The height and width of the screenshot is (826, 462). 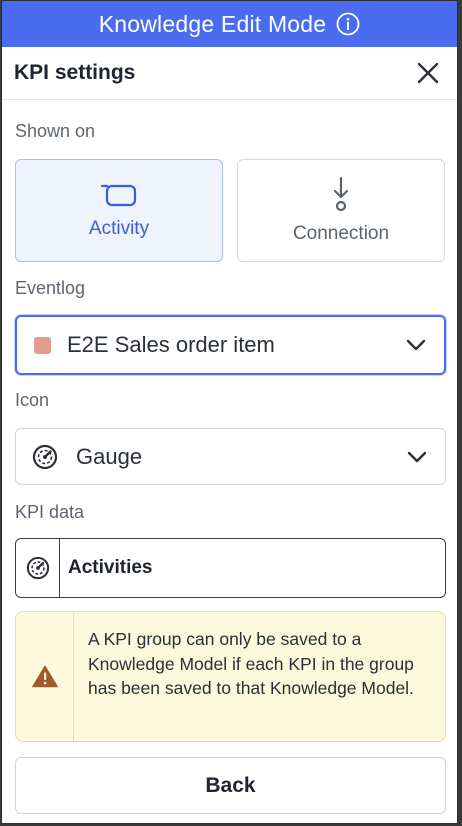 I want to click on back-button: Back, so click(x=230, y=785).